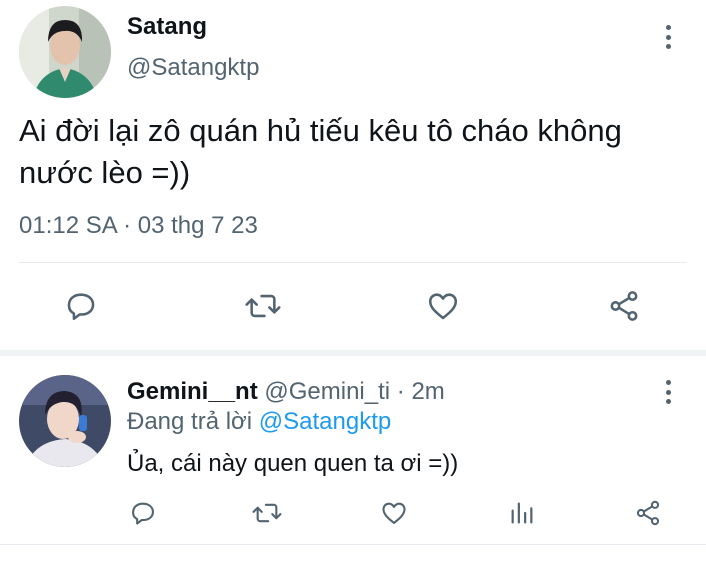 Image resolution: width=706 pixels, height=569 pixels. Describe the element at coordinates (193, 421) in the screenshot. I see `replying-prefix: Đang trả lời` at that location.